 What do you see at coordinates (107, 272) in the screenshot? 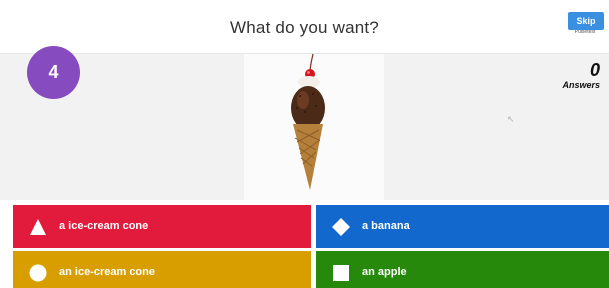
I see `answer-label: an ice-cream cone` at bounding box center [107, 272].